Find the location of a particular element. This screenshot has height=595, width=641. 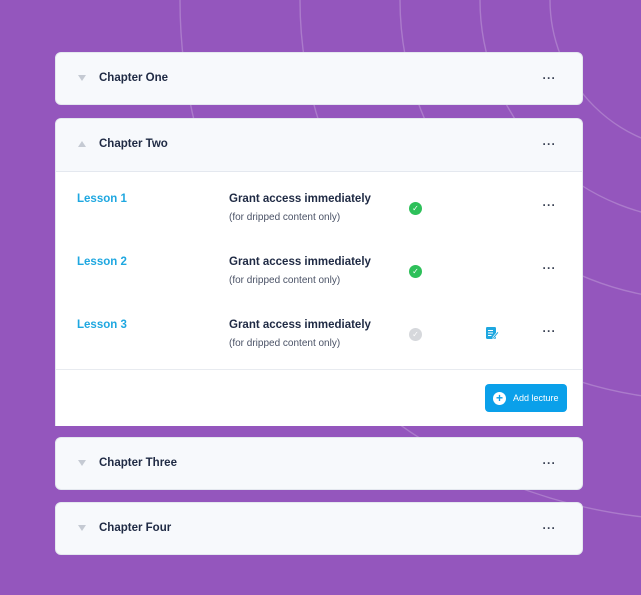

chapter-title: Chapter Four is located at coordinates (135, 528).